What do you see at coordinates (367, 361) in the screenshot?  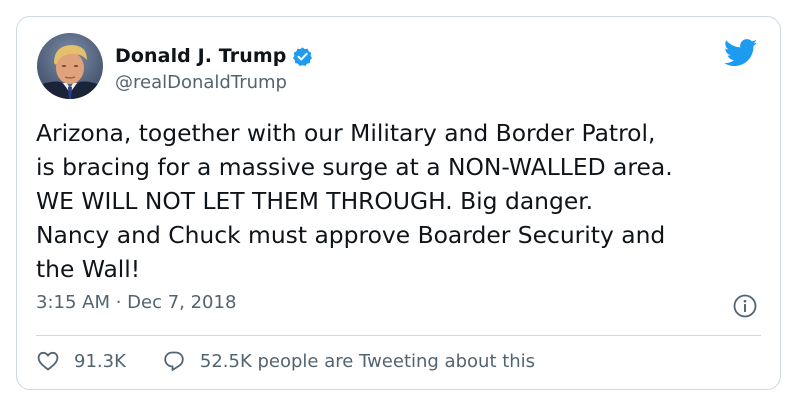 I see `tweeting-about-text: 52.5K people are Tweeting about this` at bounding box center [367, 361].